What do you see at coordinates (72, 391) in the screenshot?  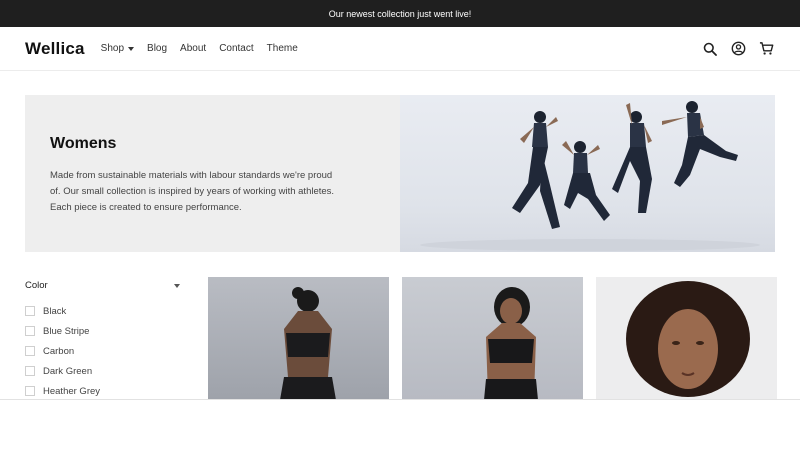 I see `filter-option-label: Heather Grey` at bounding box center [72, 391].